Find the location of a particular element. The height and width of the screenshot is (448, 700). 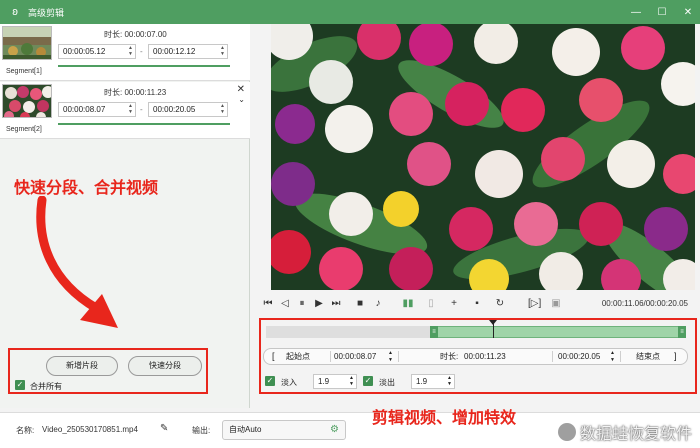

range-duration-label: 时长: is located at coordinates (449, 356).